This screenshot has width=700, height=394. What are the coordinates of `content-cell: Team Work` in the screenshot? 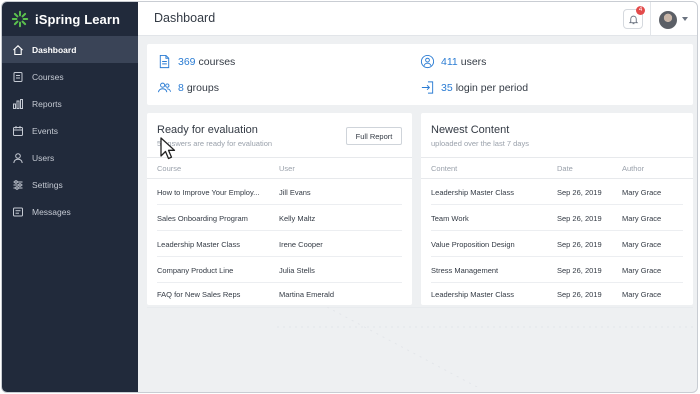 It's located at (450, 218).